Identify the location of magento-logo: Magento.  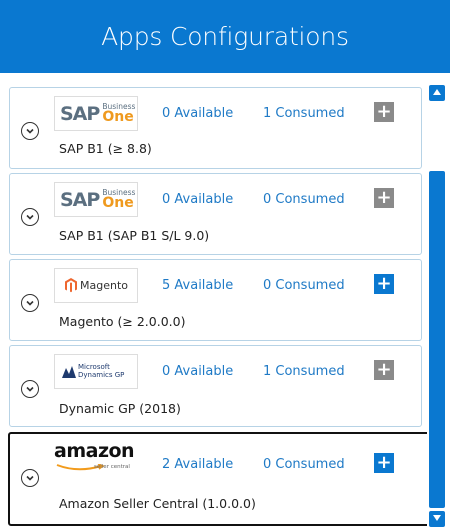
(96, 285).